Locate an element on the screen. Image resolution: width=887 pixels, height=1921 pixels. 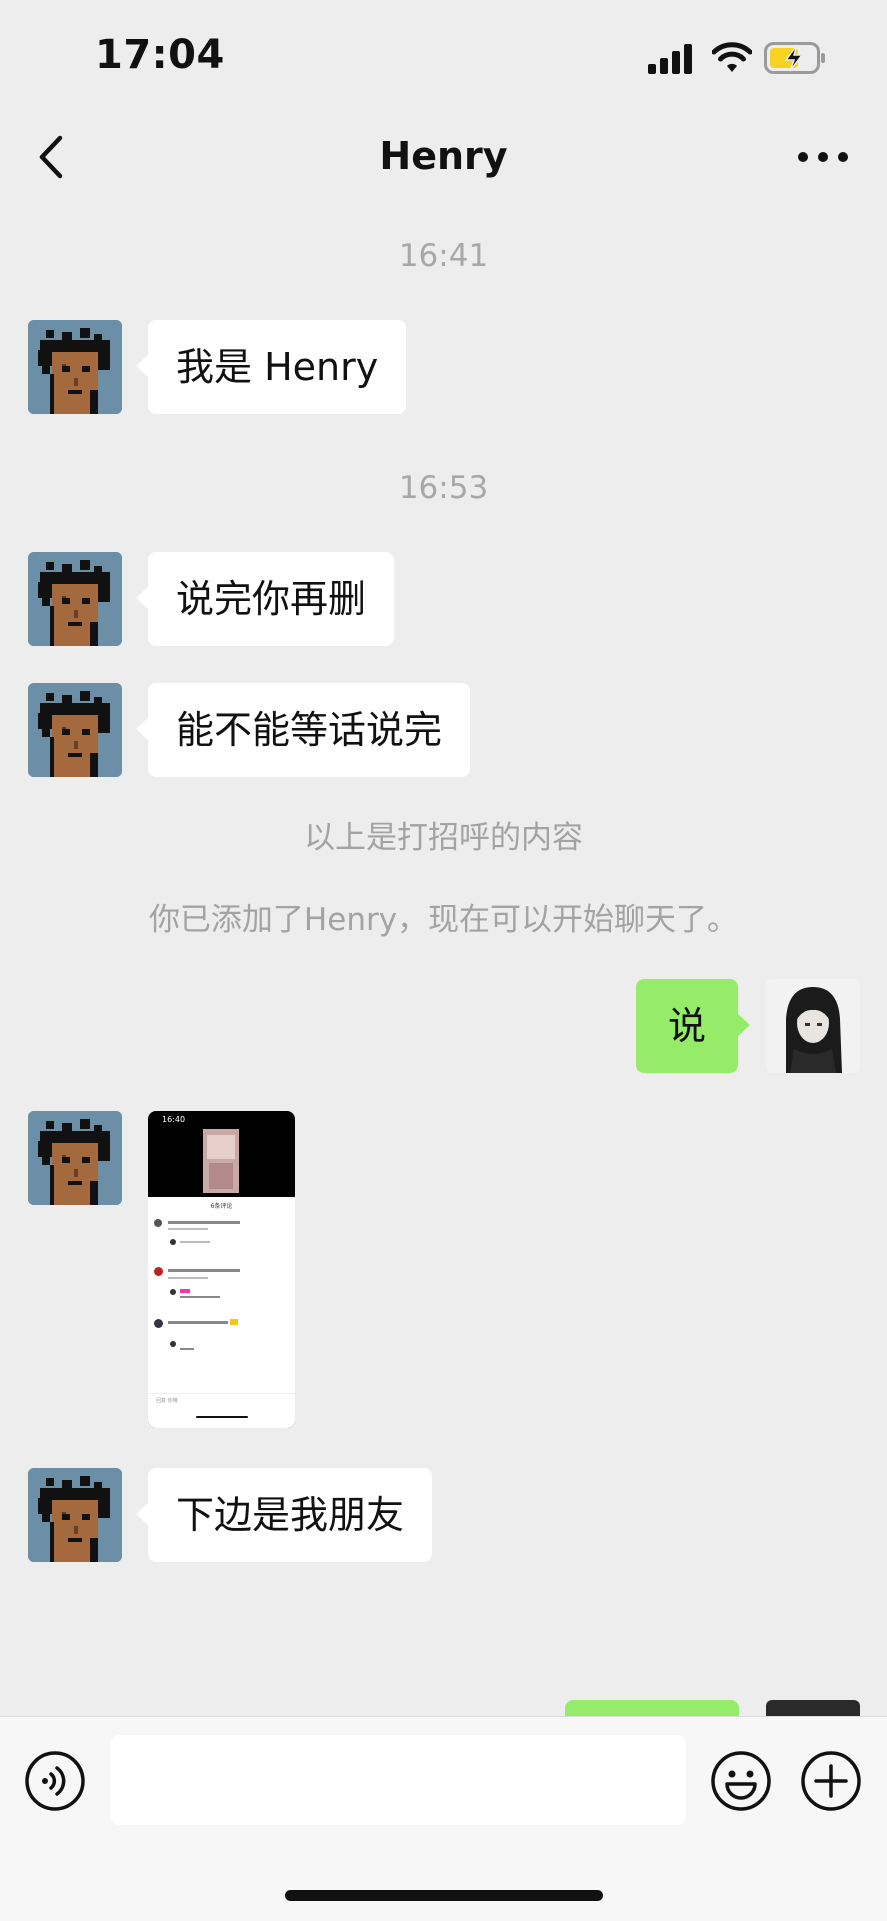
battery-charging-icon is located at coordinates (794, 58).